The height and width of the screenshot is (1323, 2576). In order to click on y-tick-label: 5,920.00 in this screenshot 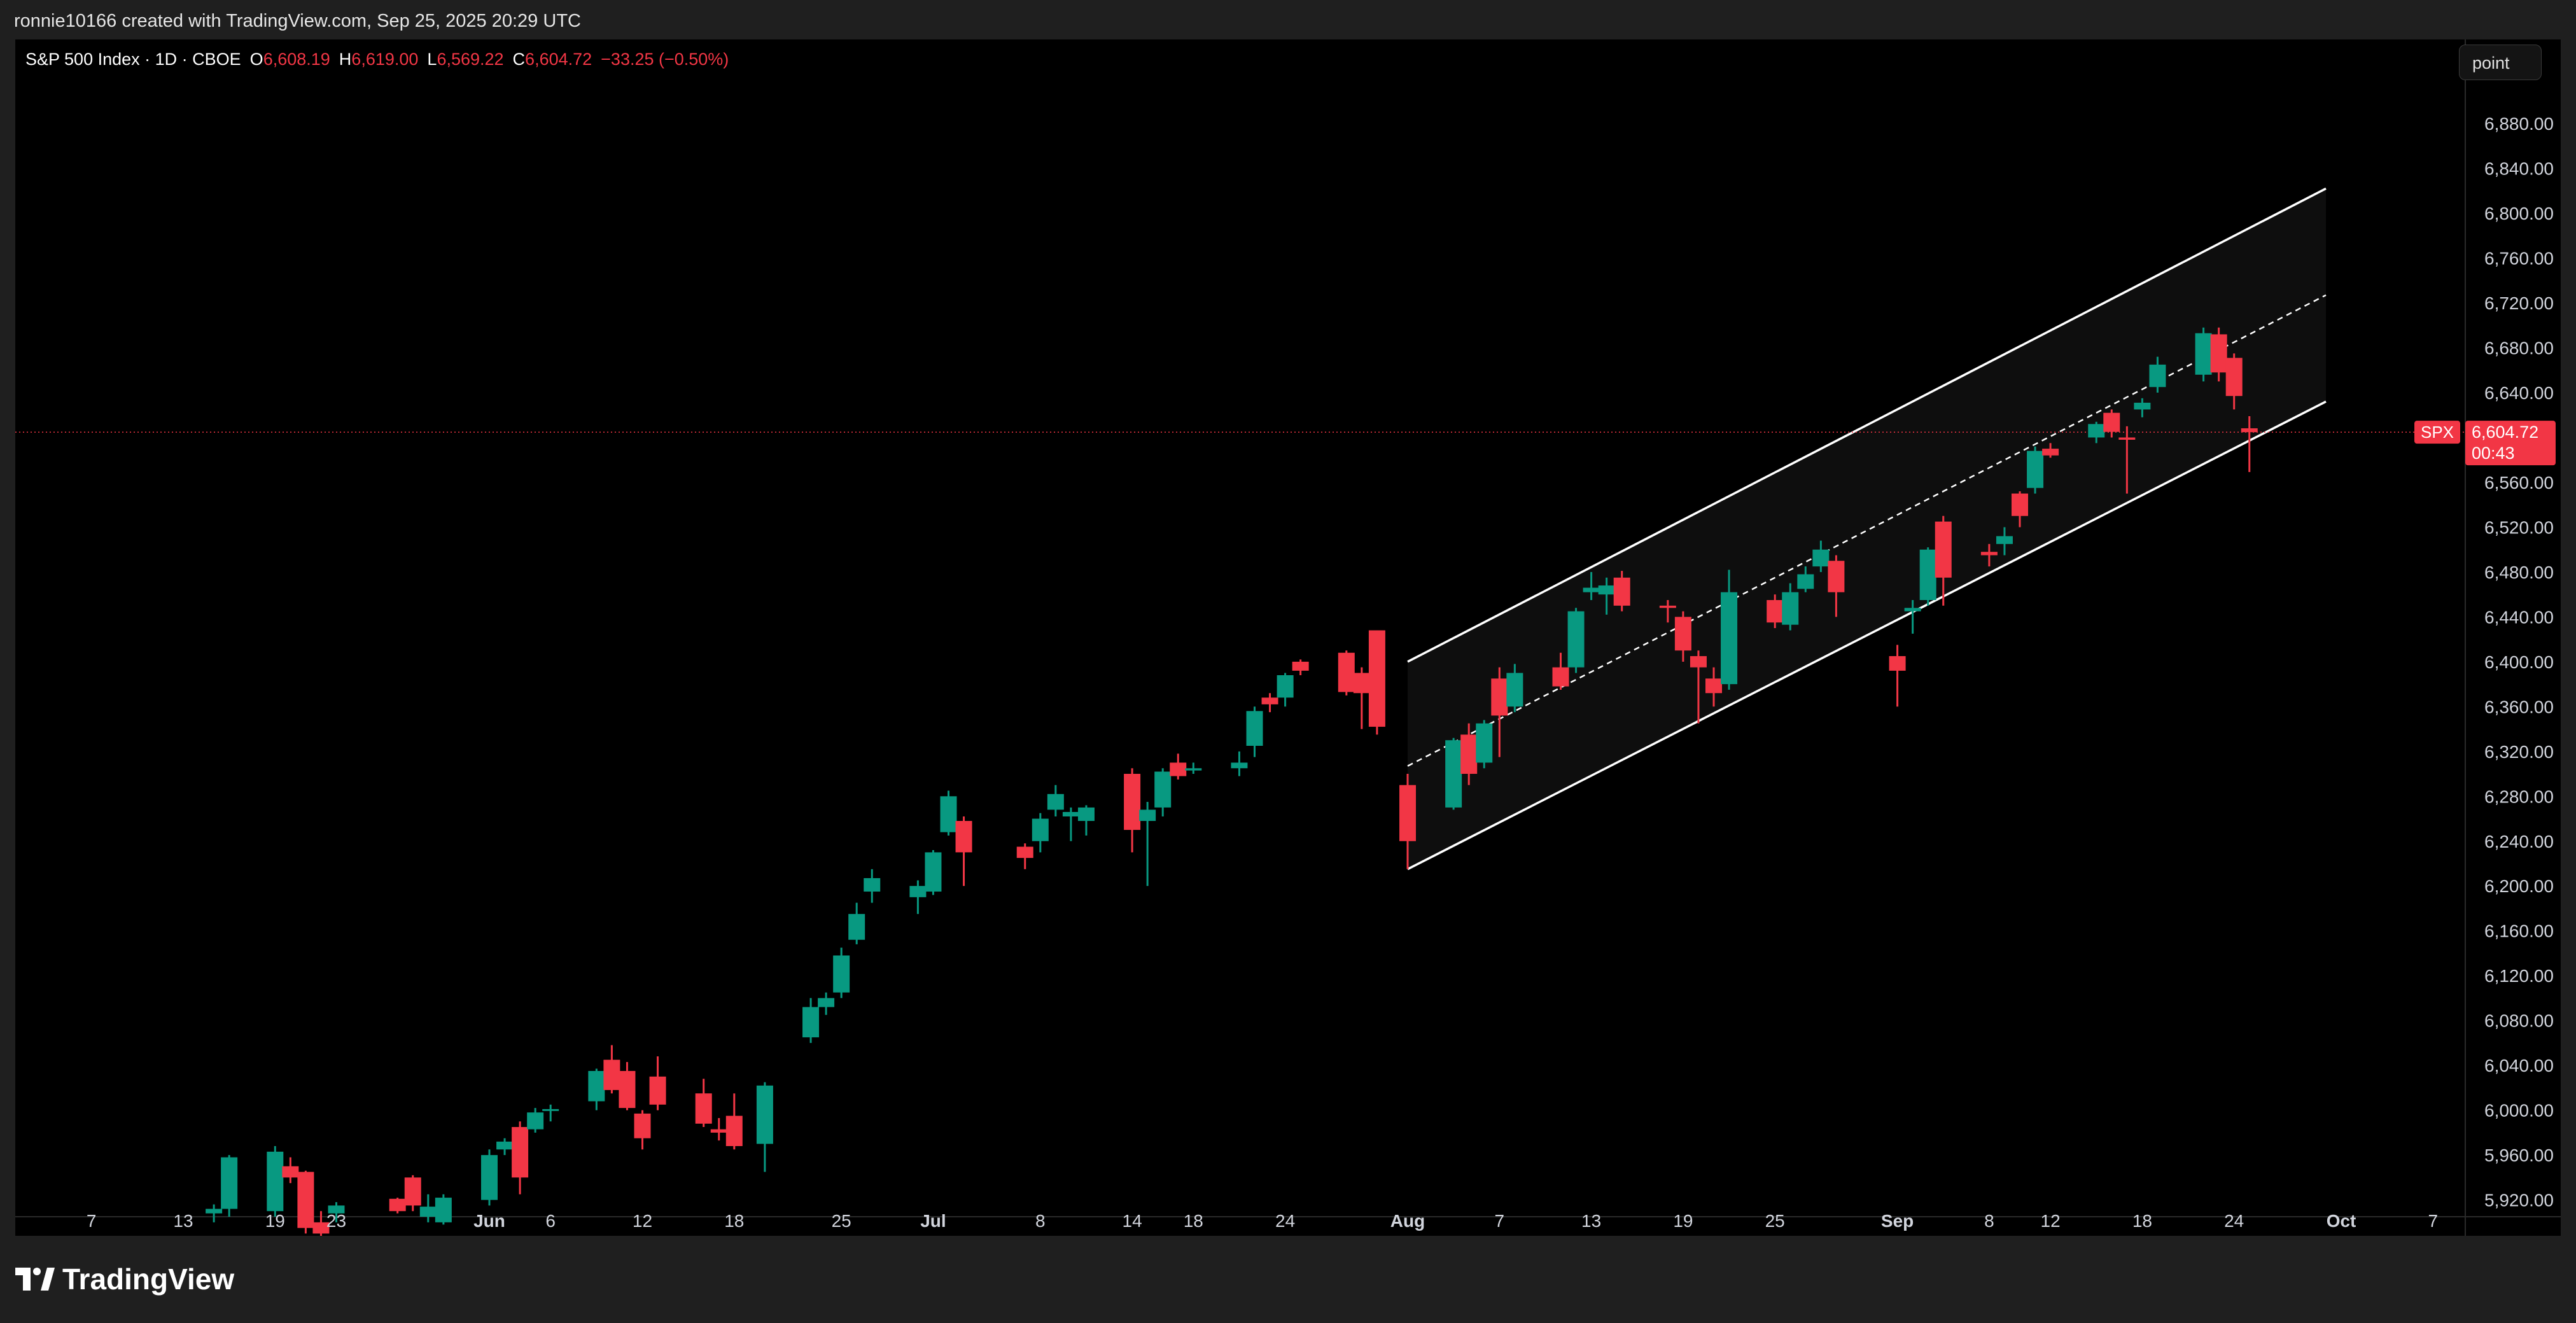, I will do `click(2519, 1200)`.